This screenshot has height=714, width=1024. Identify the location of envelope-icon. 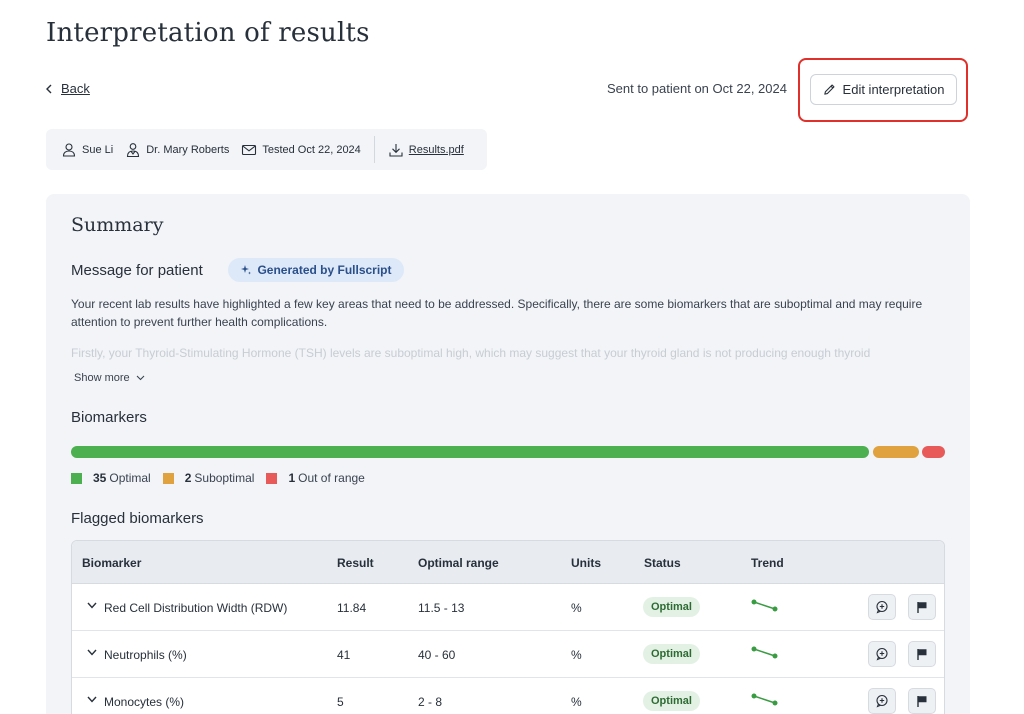
(249, 149).